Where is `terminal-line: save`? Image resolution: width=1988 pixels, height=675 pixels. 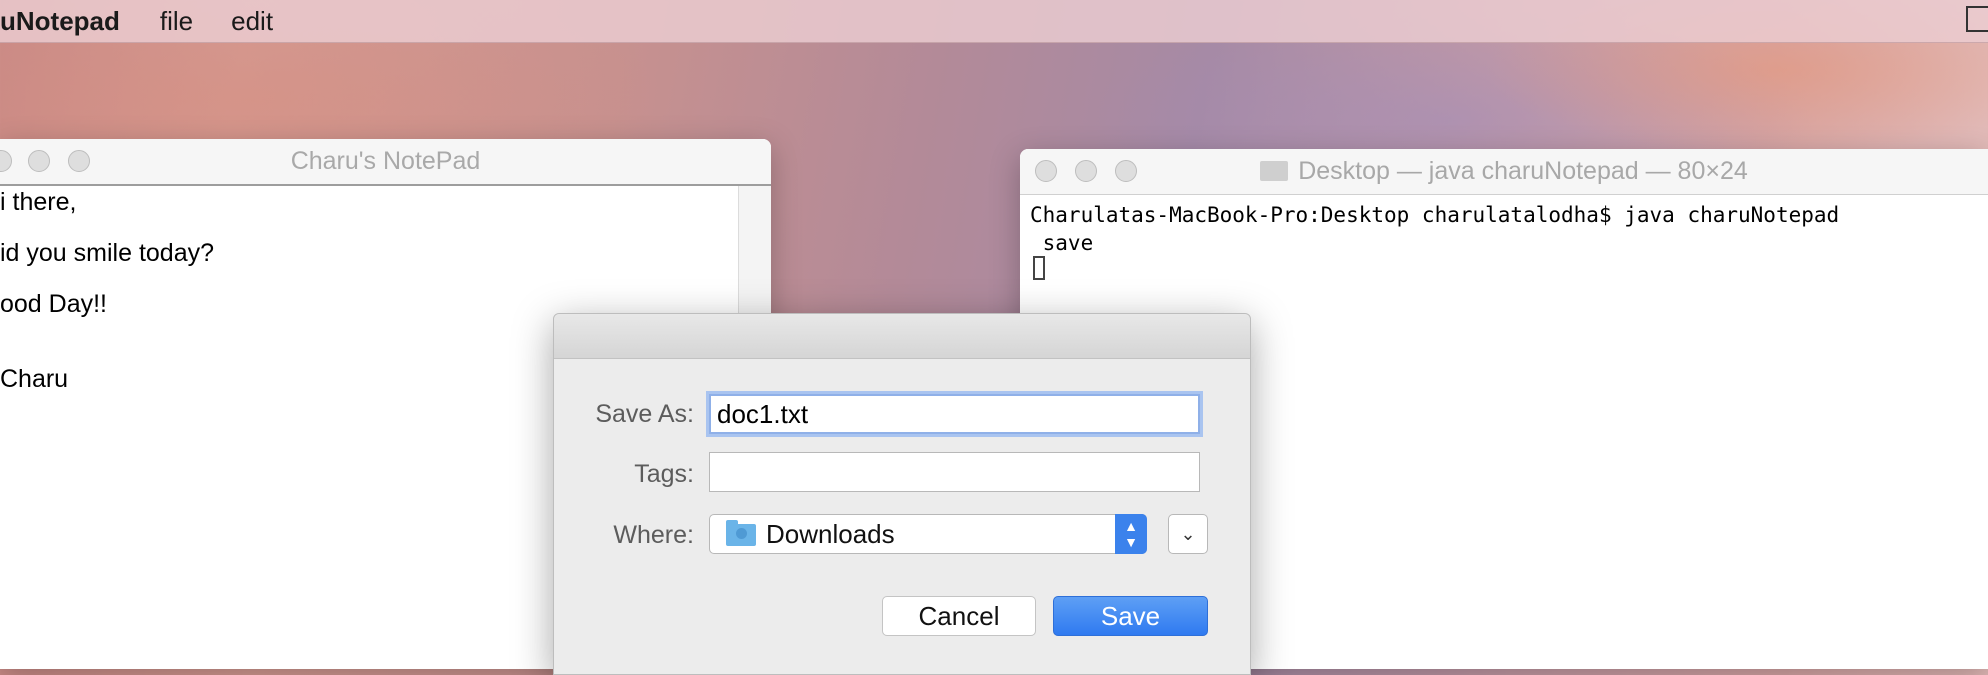 terminal-line: save is located at coordinates (1062, 243).